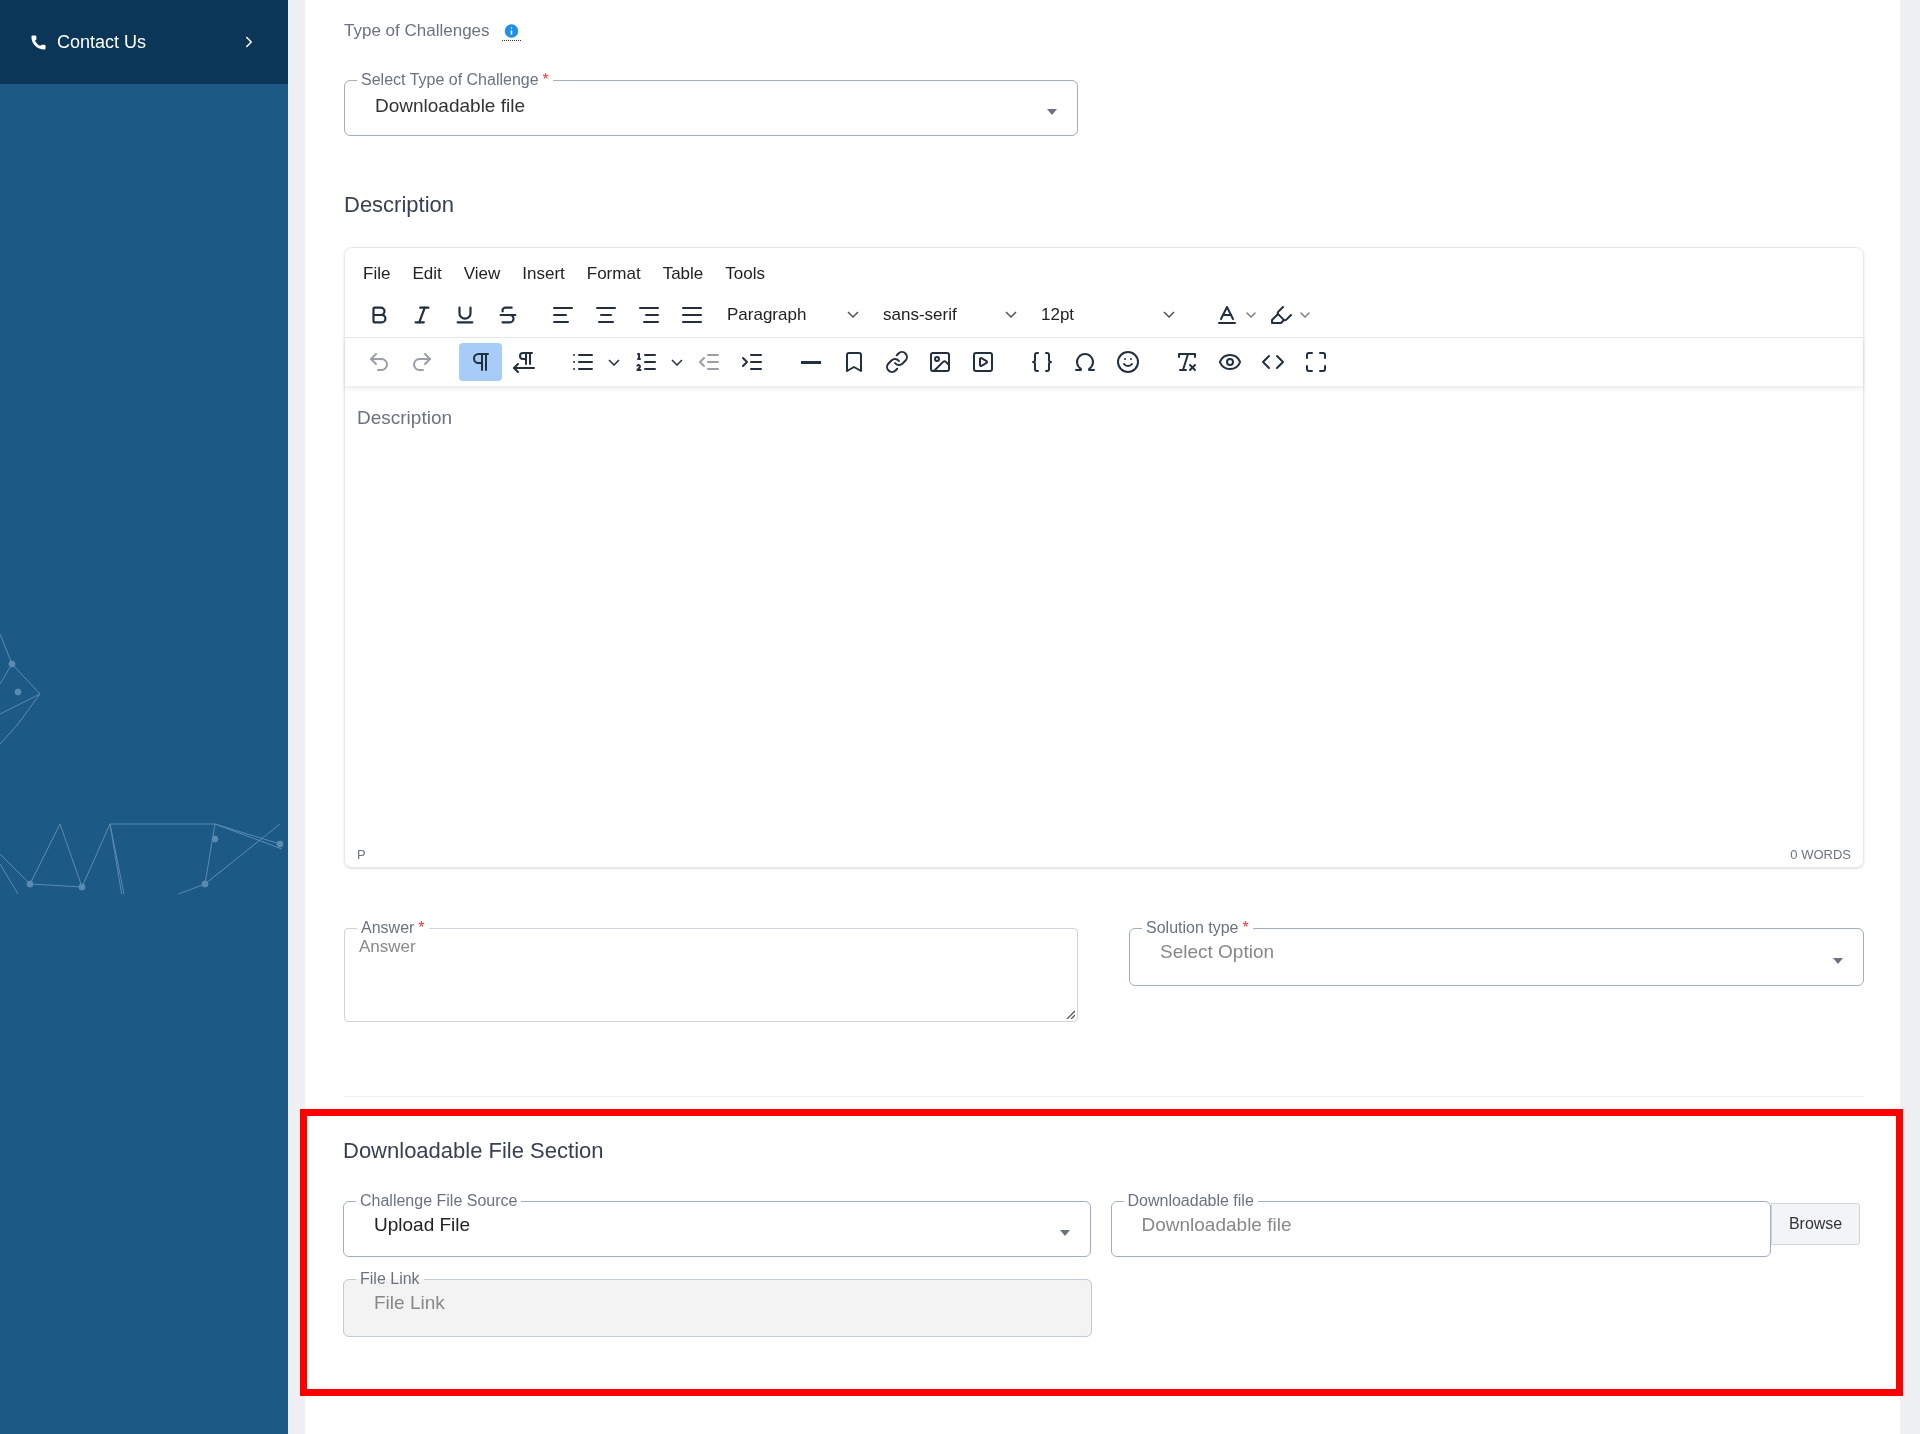 Image resolution: width=1920 pixels, height=1434 pixels. I want to click on field-label: Answer, so click(388, 927).